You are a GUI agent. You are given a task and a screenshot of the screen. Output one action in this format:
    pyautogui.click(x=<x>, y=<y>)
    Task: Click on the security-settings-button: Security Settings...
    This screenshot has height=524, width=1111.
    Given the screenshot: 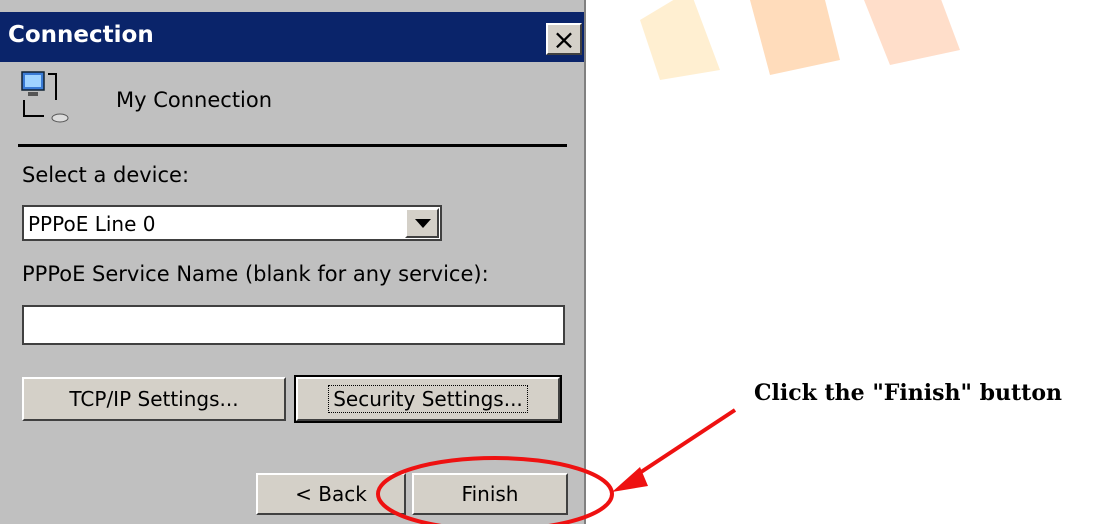 What is the action you would take?
    pyautogui.click(x=428, y=399)
    